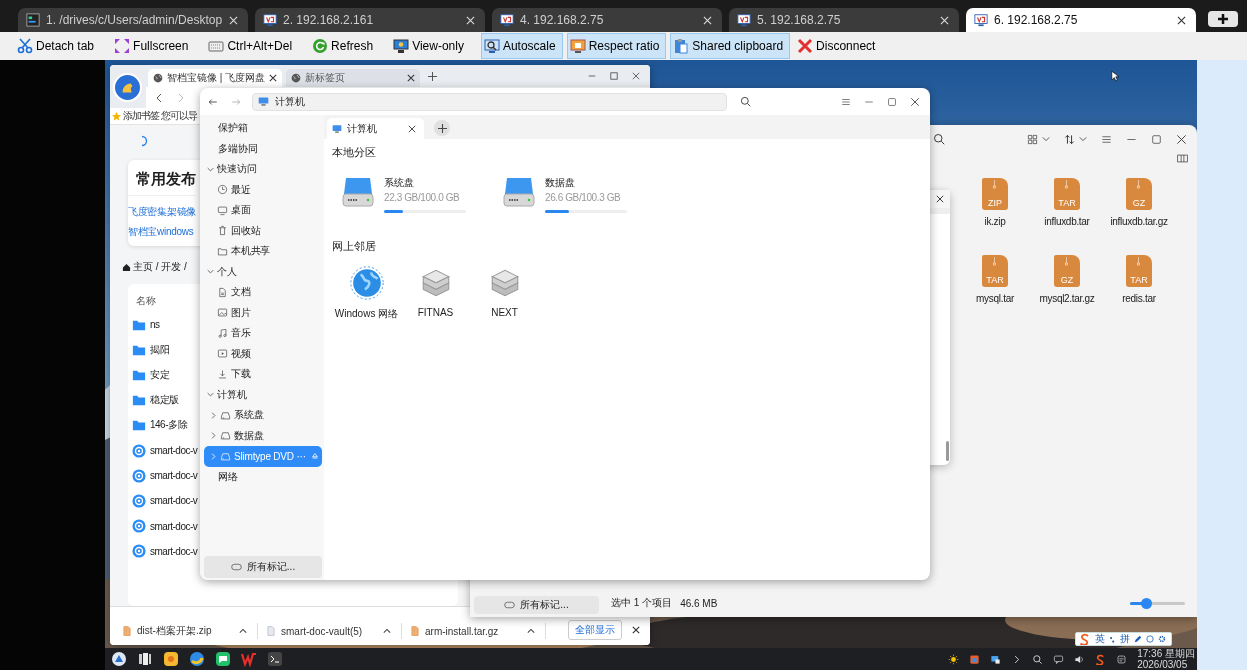 This screenshot has height=670, width=1247. Describe the element at coordinates (616, 46) in the screenshot. I see `toolbar-button: Respect ratio` at that location.